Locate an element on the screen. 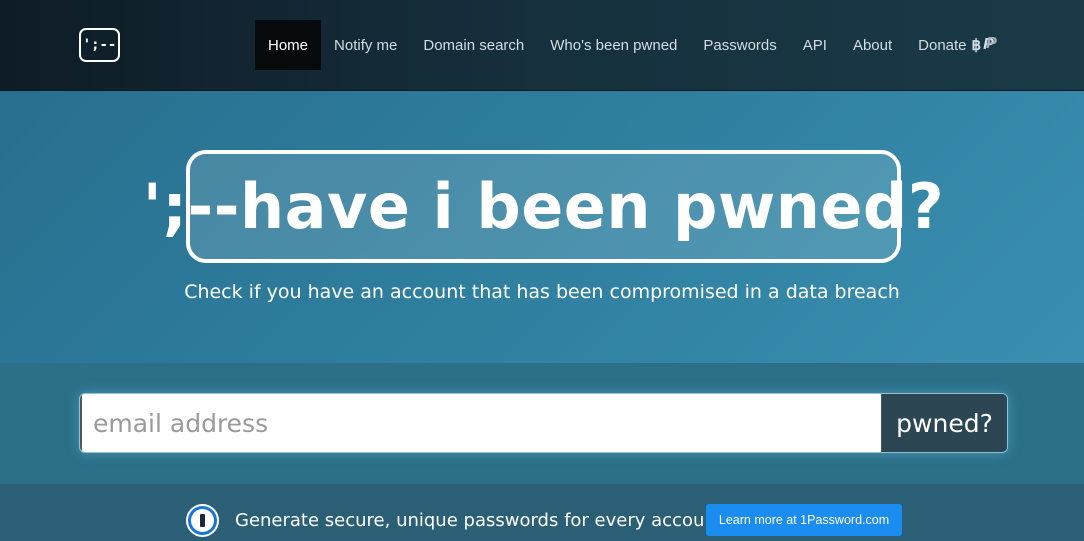  nav-item-api: API is located at coordinates (815, 45).